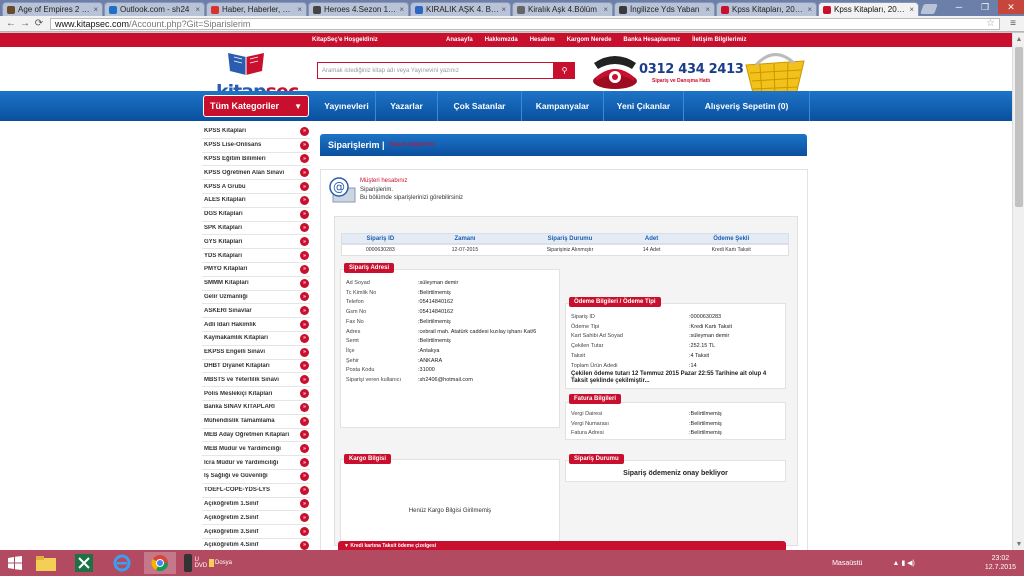 This screenshot has width=1024, height=576. What do you see at coordinates (929, 9) in the screenshot?
I see `new-tab-button` at bounding box center [929, 9].